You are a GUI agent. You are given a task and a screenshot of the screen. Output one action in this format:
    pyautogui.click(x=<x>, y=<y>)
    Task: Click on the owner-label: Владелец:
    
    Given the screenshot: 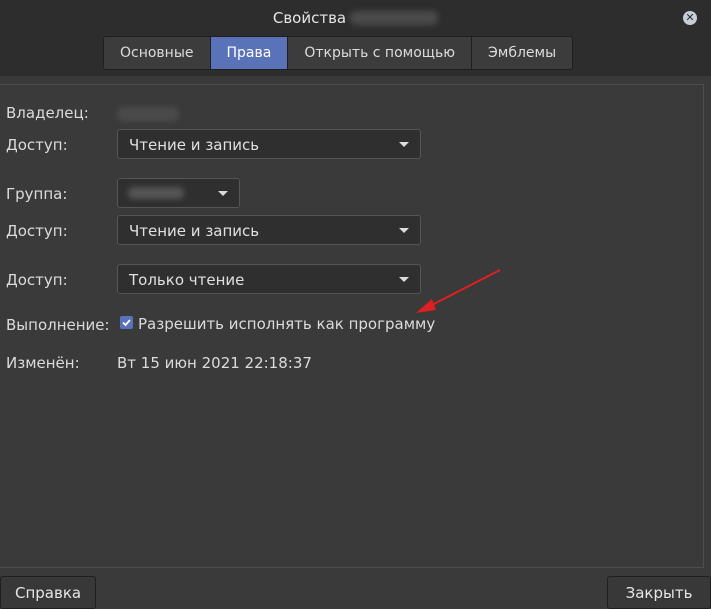 What is the action you would take?
    pyautogui.click(x=47, y=113)
    